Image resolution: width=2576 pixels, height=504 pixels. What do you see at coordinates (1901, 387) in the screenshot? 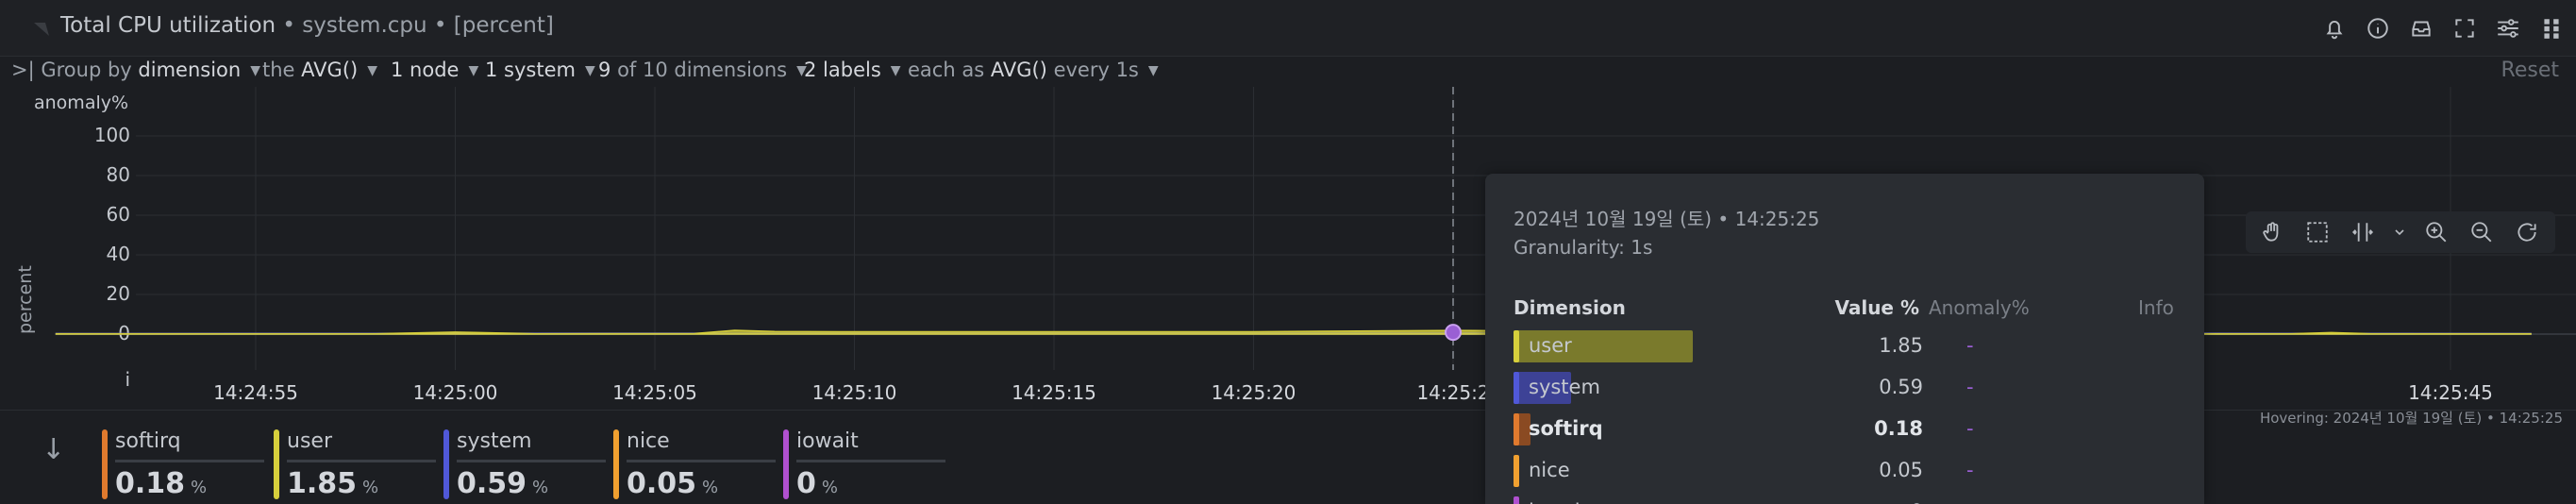
I see `tooltip-dimension-value: 0.59` at bounding box center [1901, 387].